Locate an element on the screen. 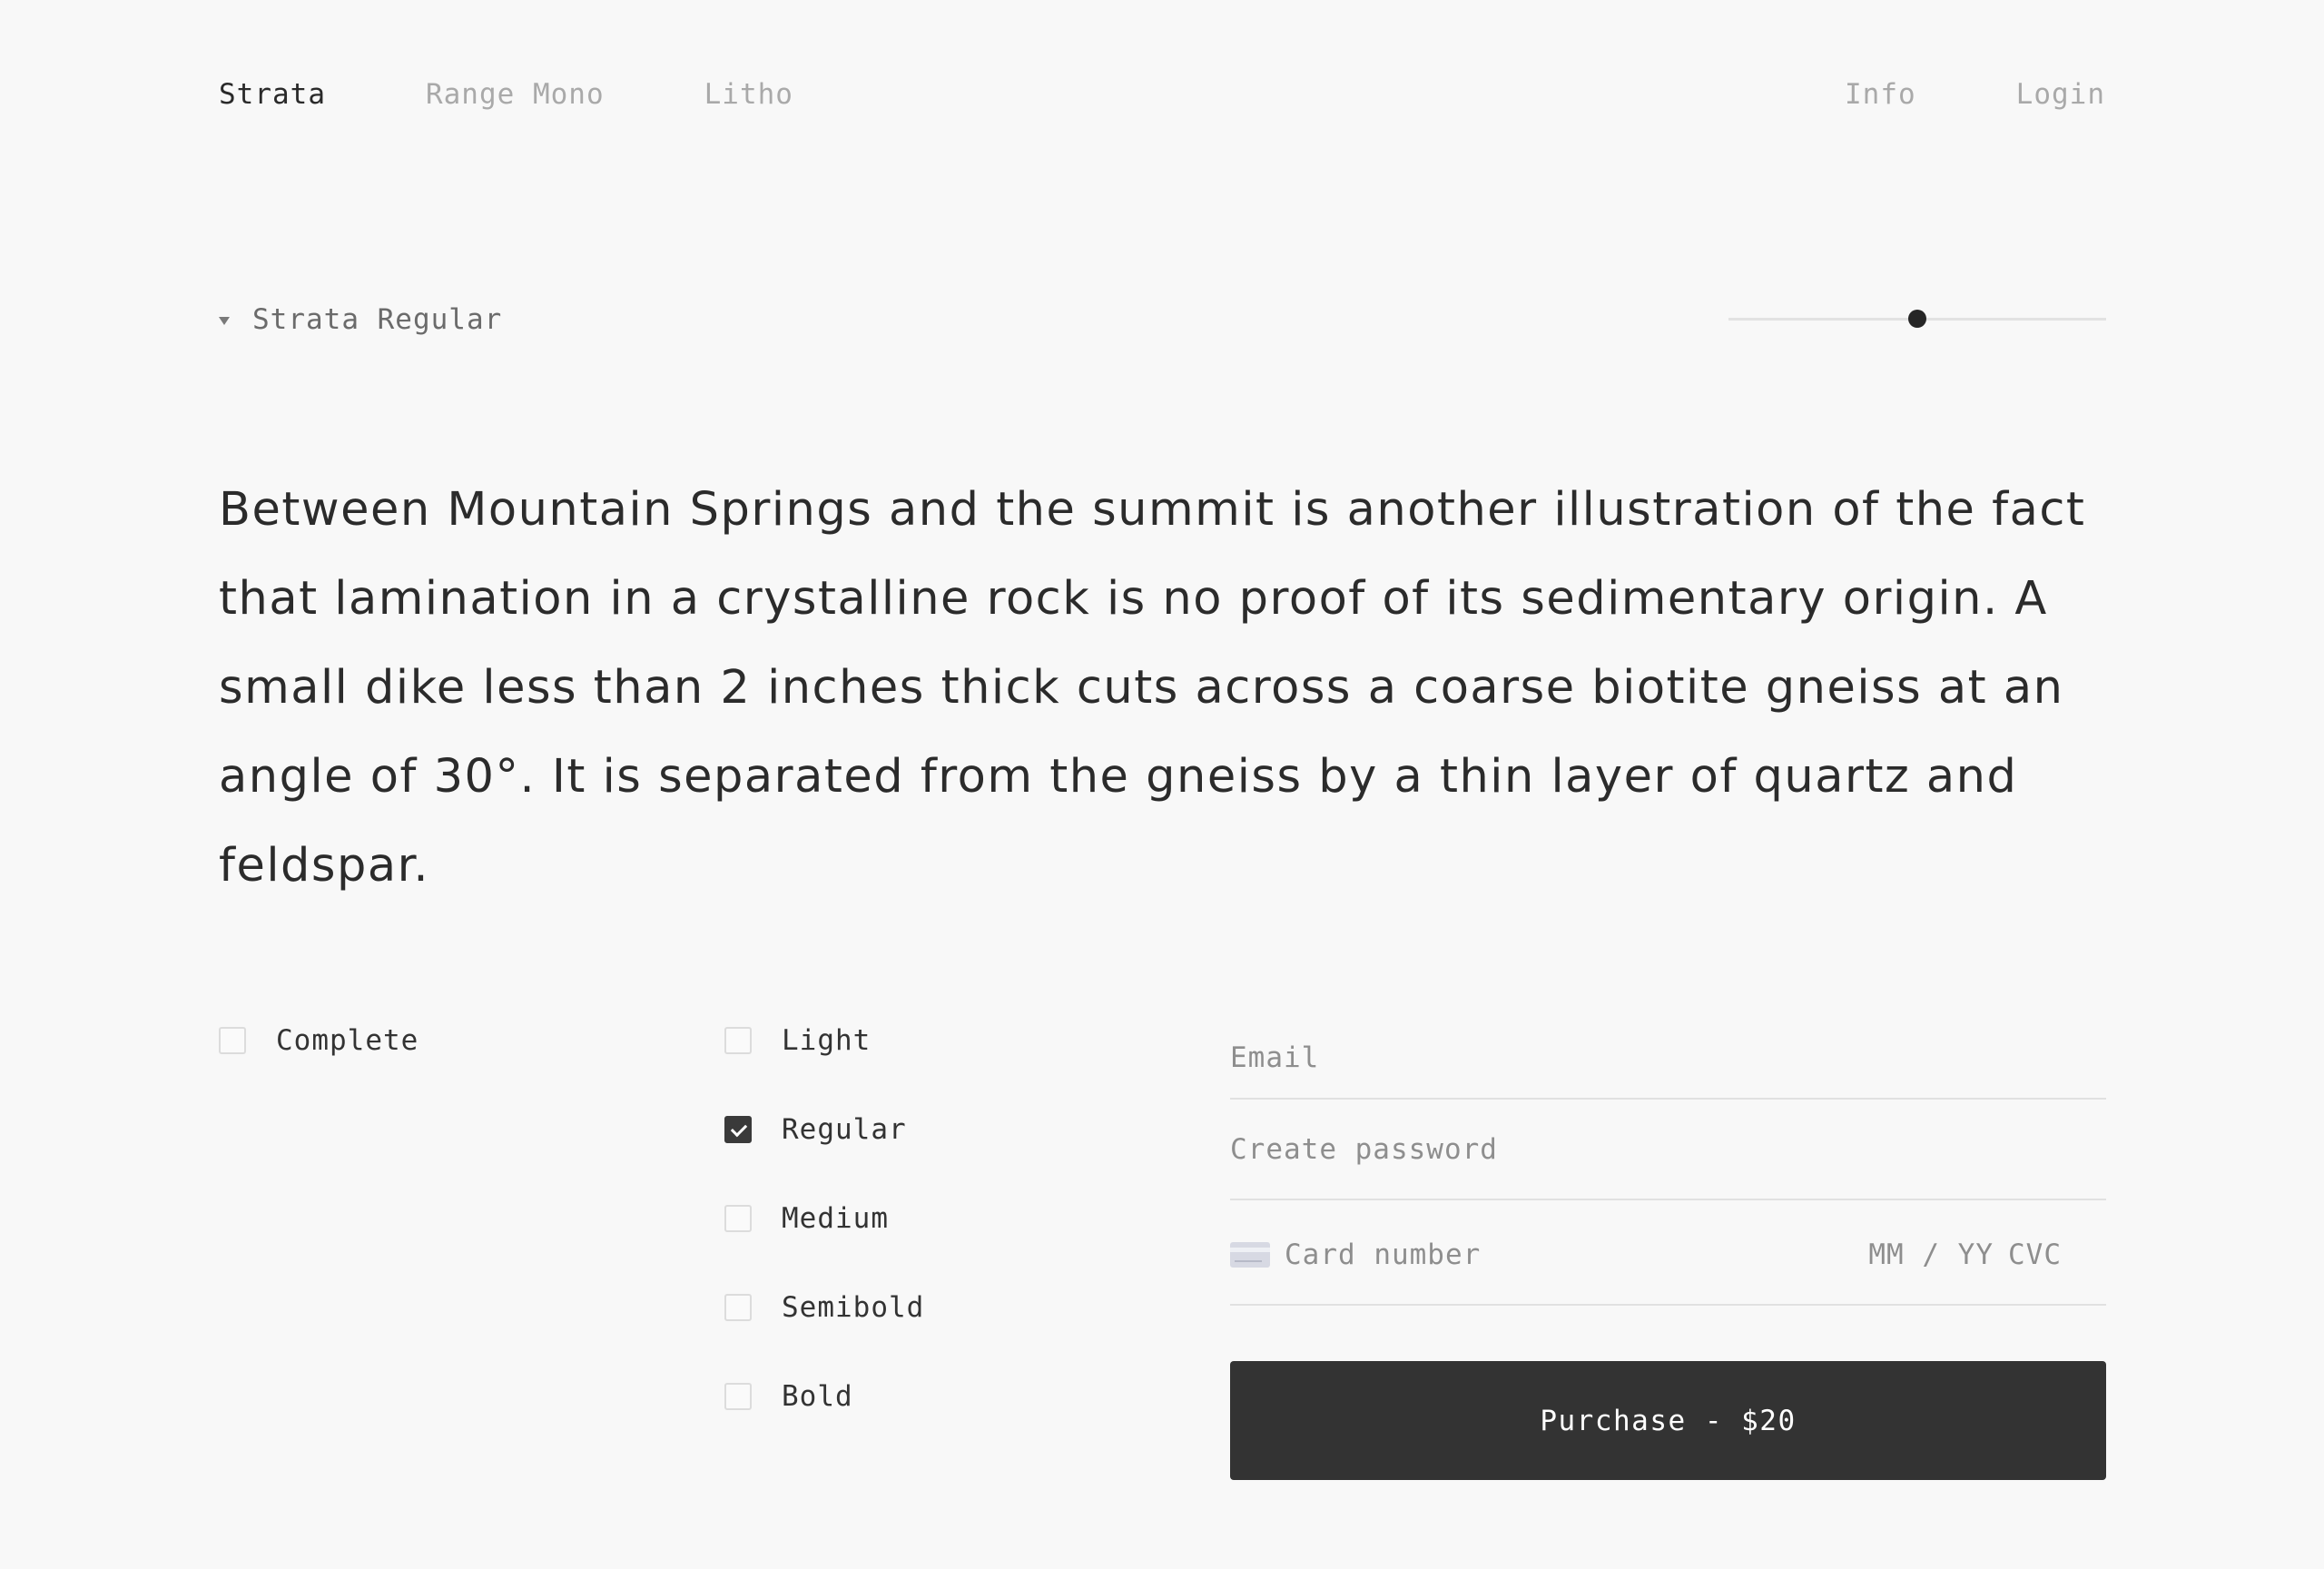  checkbox-label: Complete is located at coordinates (347, 1040).